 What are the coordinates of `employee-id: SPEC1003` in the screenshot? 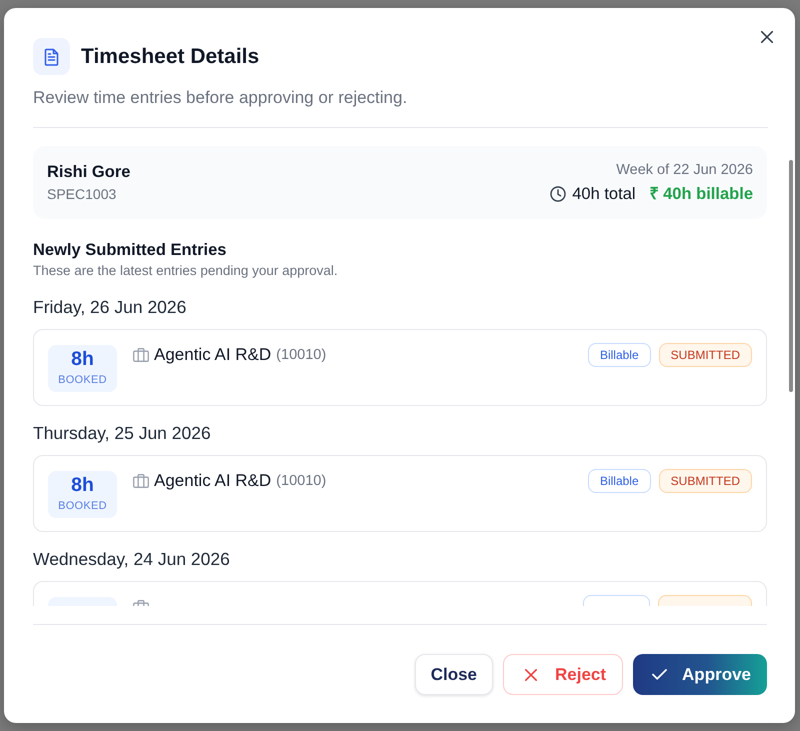 It's located at (82, 194).